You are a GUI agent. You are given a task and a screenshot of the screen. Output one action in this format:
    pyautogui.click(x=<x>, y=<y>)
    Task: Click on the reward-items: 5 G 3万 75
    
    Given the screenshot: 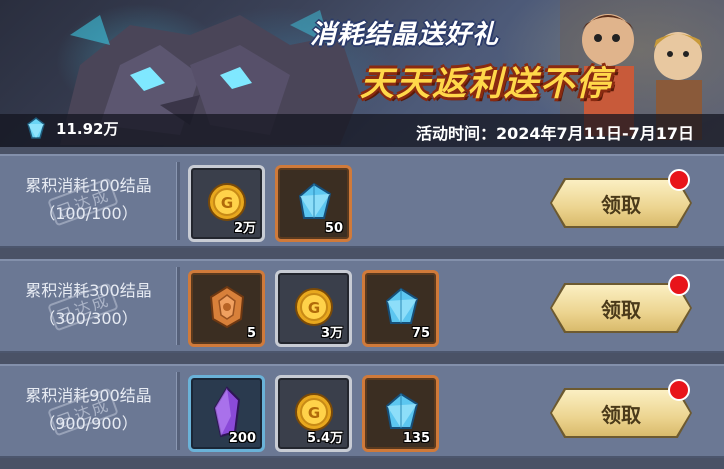 What is the action you would take?
    pyautogui.click(x=313, y=308)
    